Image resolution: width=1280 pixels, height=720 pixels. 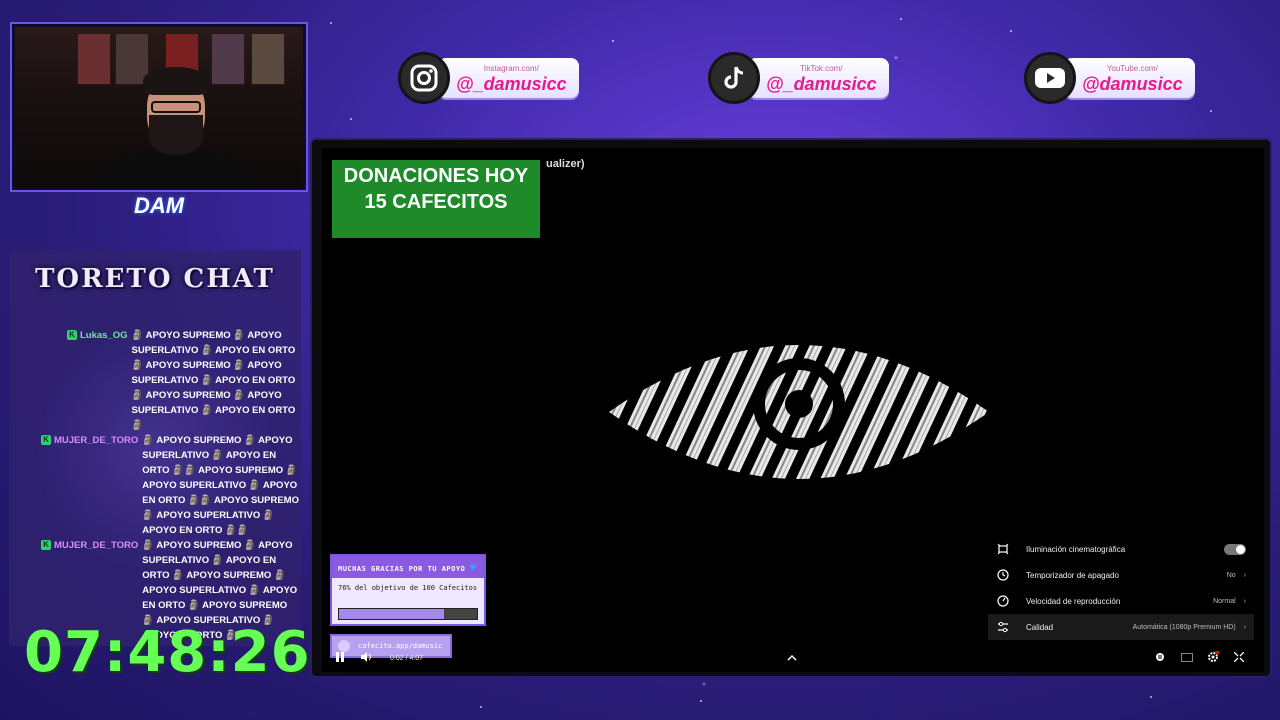 I want to click on playback-speed-value: Normal, so click(x=1224, y=601).